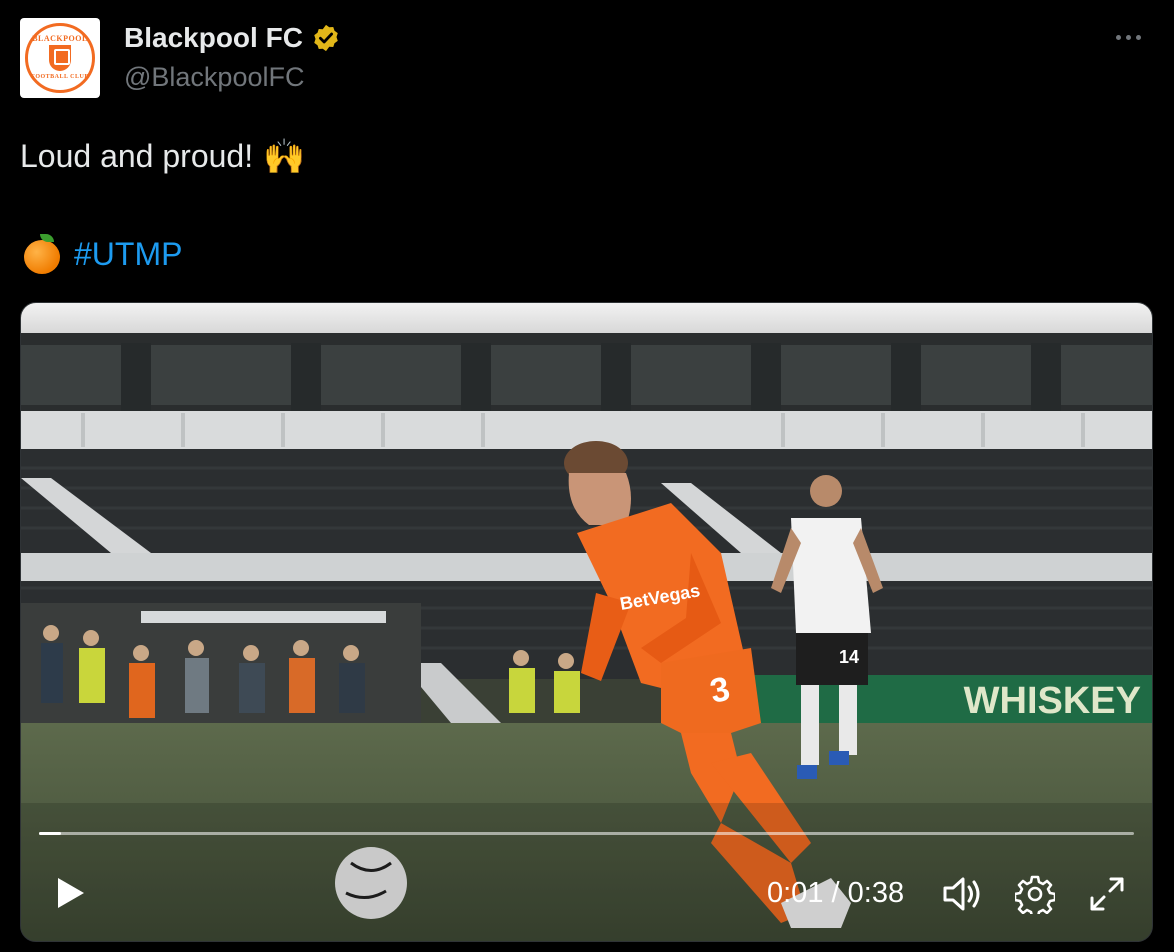 Image resolution: width=1174 pixels, height=952 pixels. What do you see at coordinates (284, 156) in the screenshot?
I see `raising-hands-emoji: 🙌` at bounding box center [284, 156].